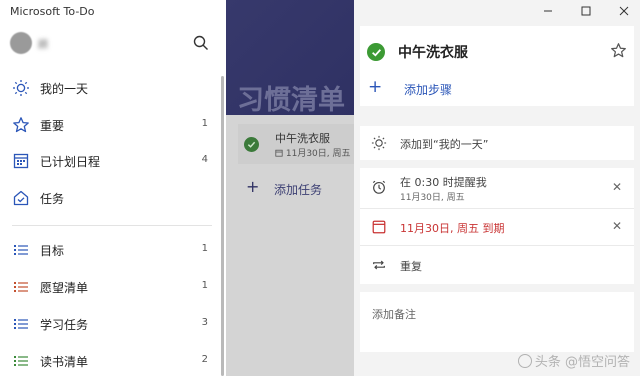  I want to click on maximize-icon, so click(586, 11).